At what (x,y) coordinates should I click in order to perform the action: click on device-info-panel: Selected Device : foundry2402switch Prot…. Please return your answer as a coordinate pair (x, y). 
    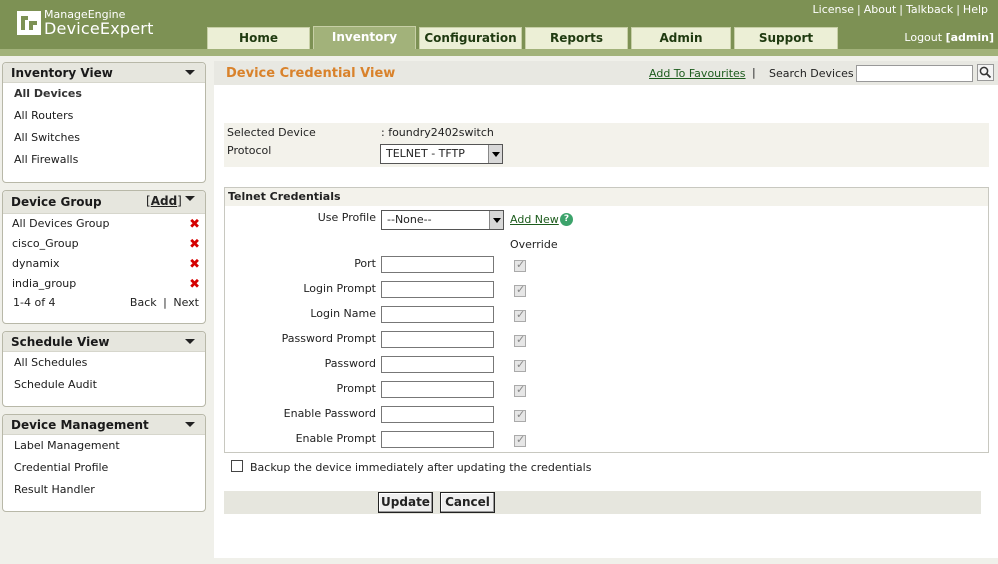
    Looking at the image, I should click on (606, 145).